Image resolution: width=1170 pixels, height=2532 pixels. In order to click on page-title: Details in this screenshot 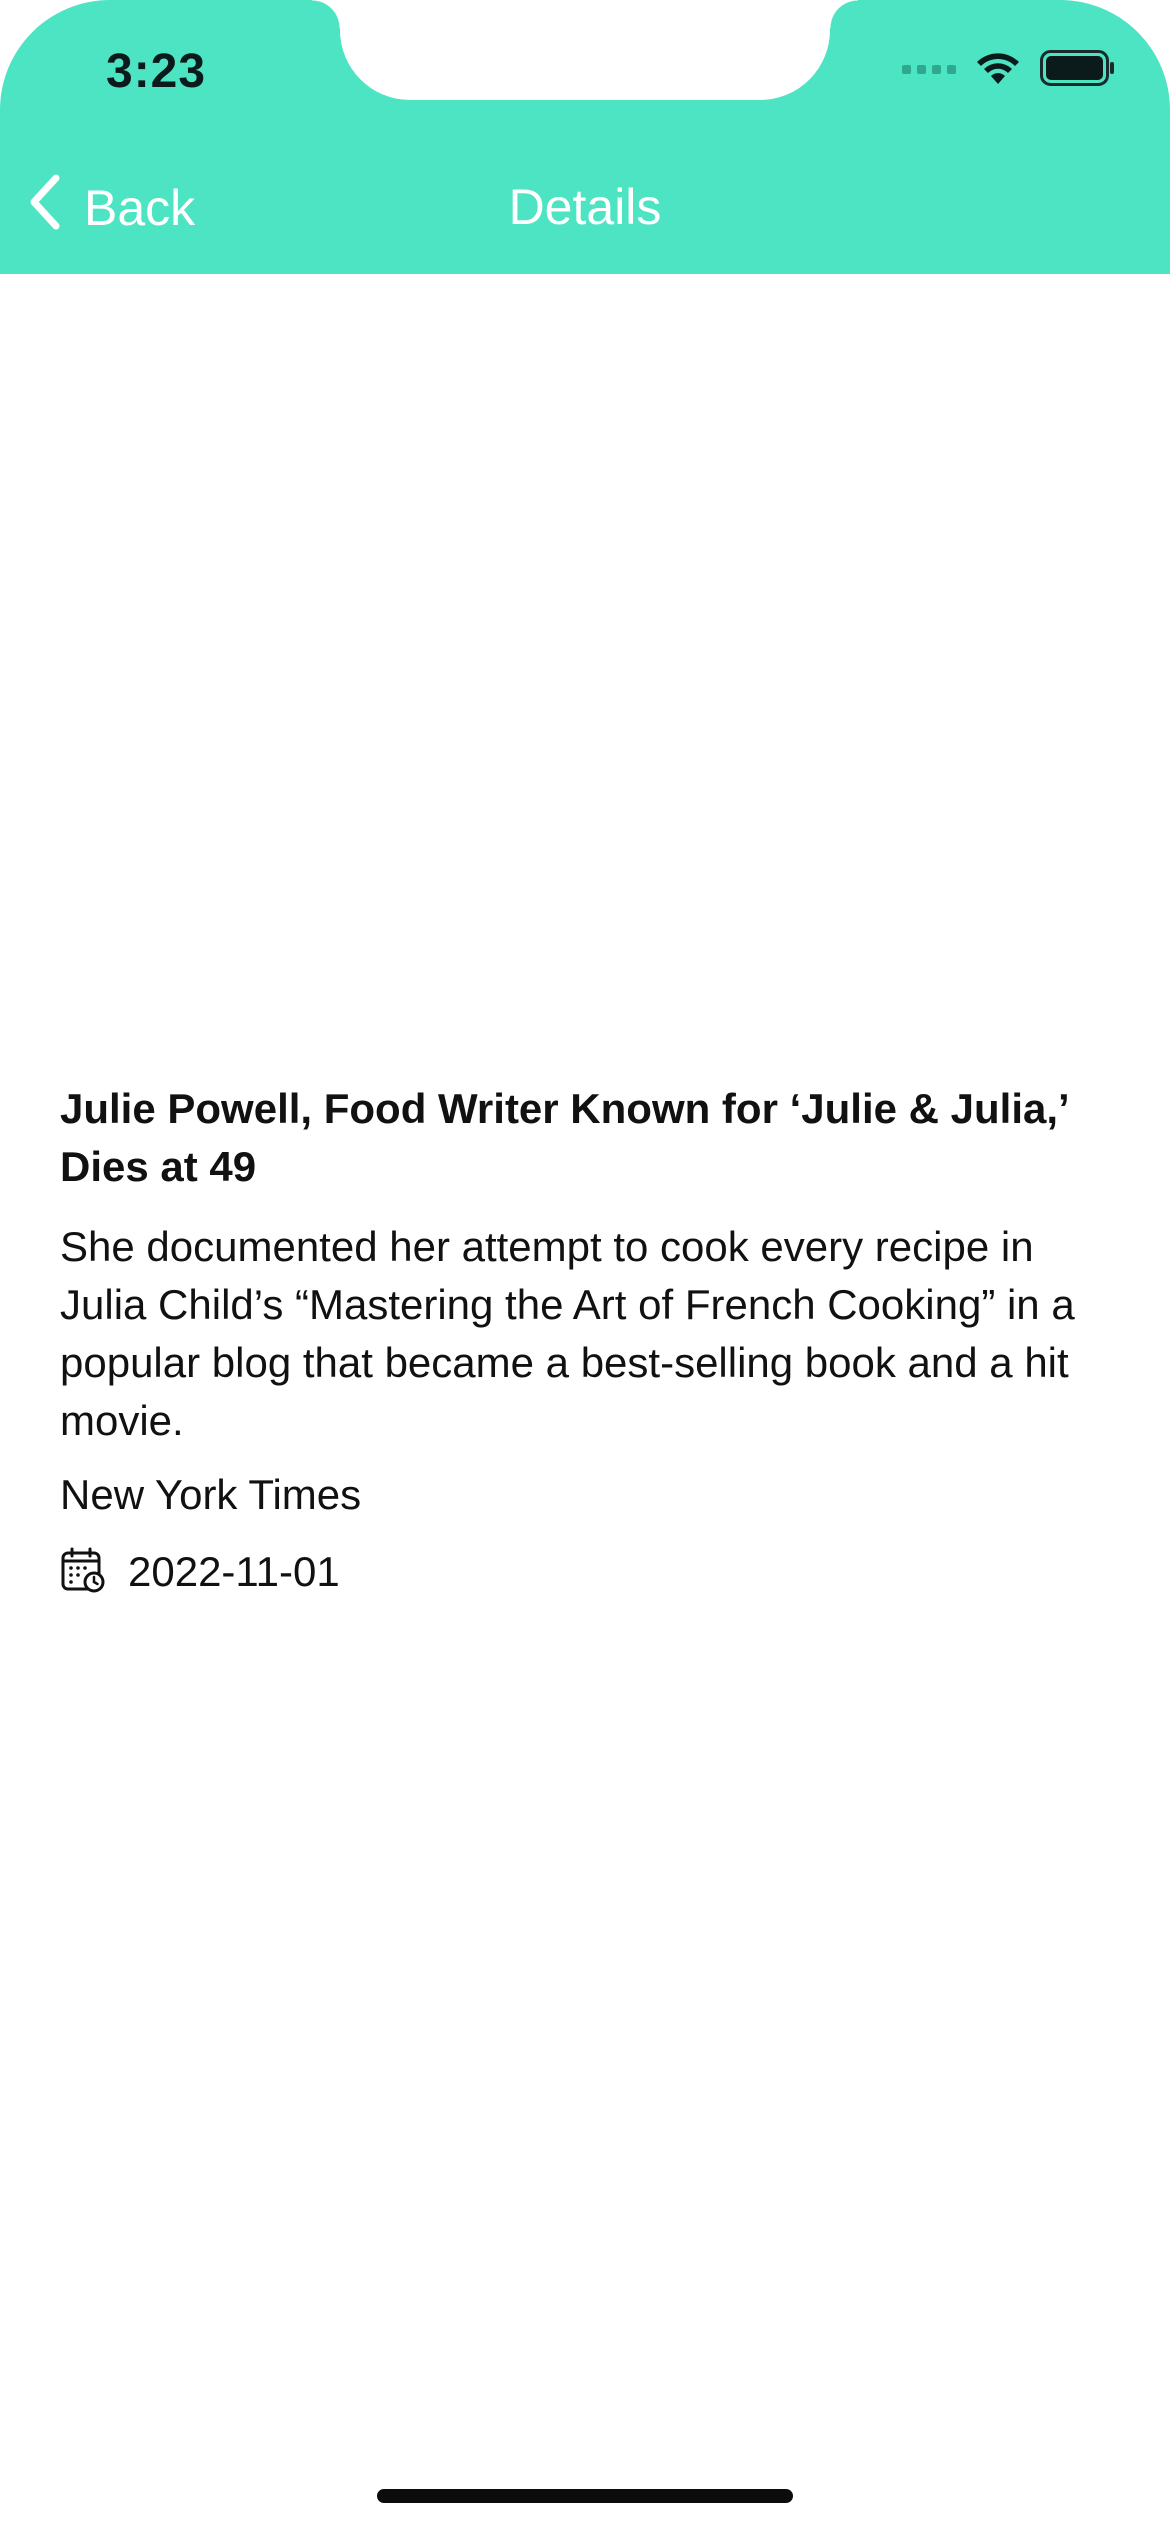, I will do `click(585, 207)`.